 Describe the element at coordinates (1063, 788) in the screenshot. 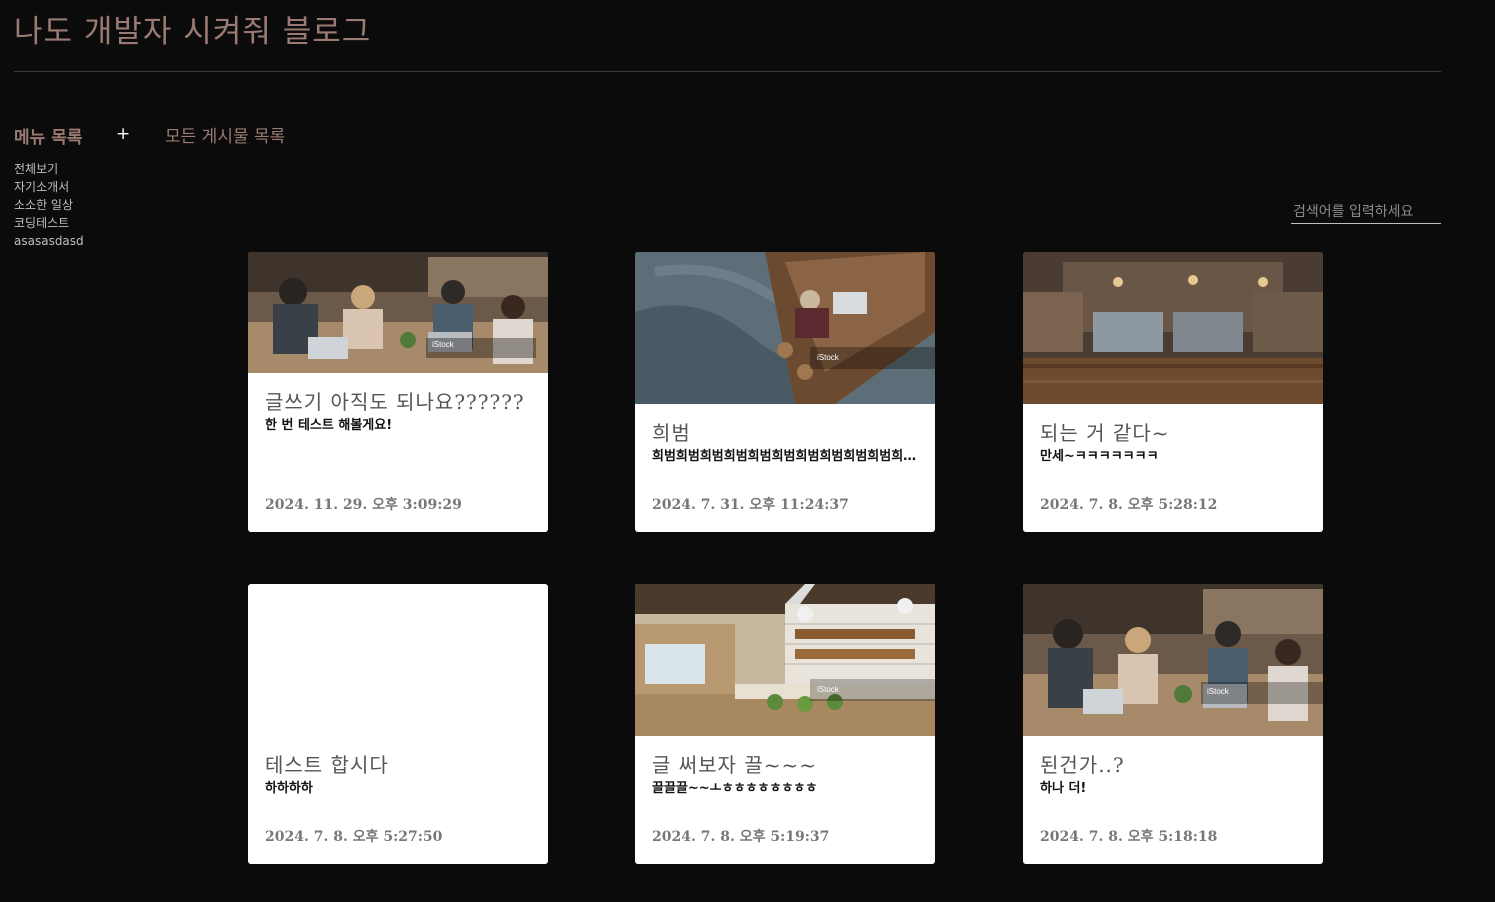

I see `post-excerpt: 하나 더!` at that location.